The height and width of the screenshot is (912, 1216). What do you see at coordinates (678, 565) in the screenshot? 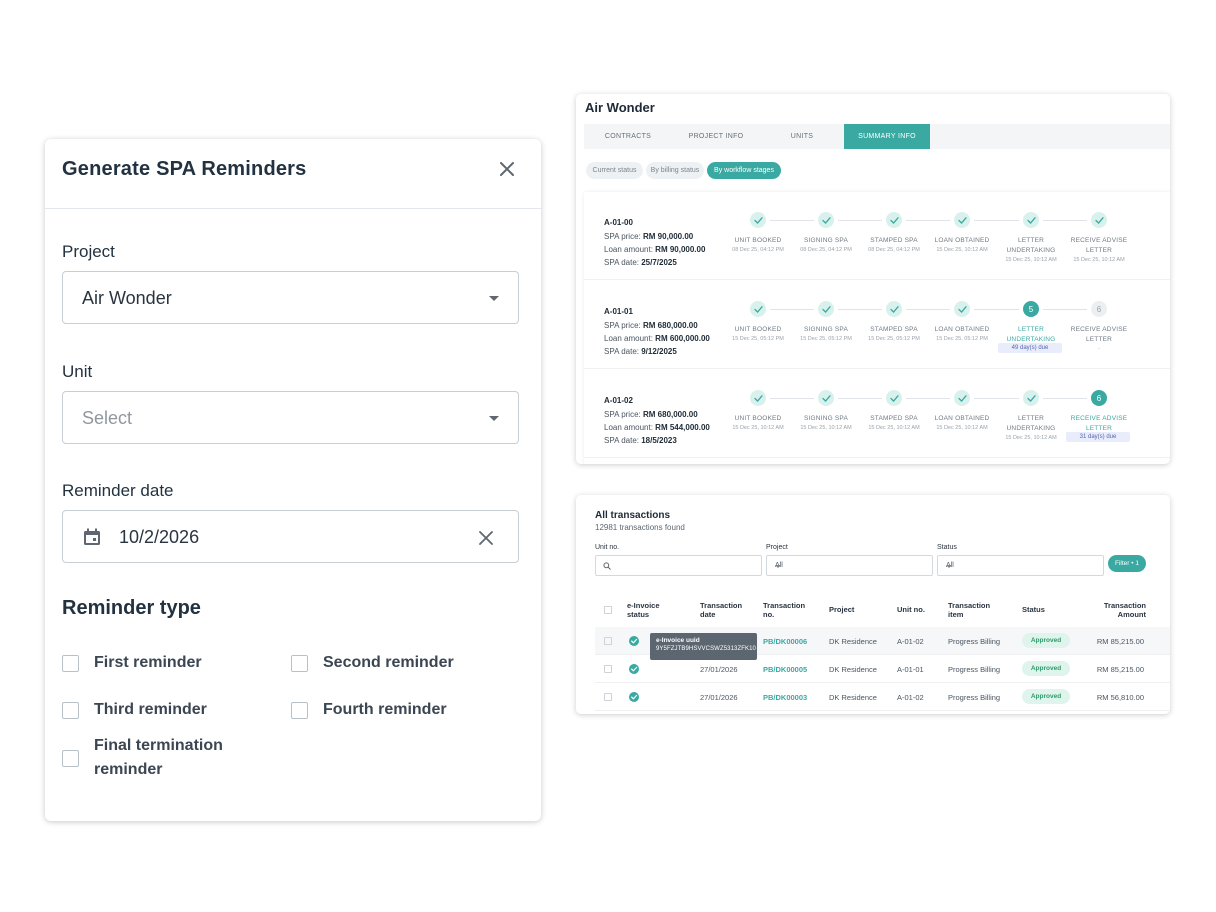
I see `unit-search-input` at bounding box center [678, 565].